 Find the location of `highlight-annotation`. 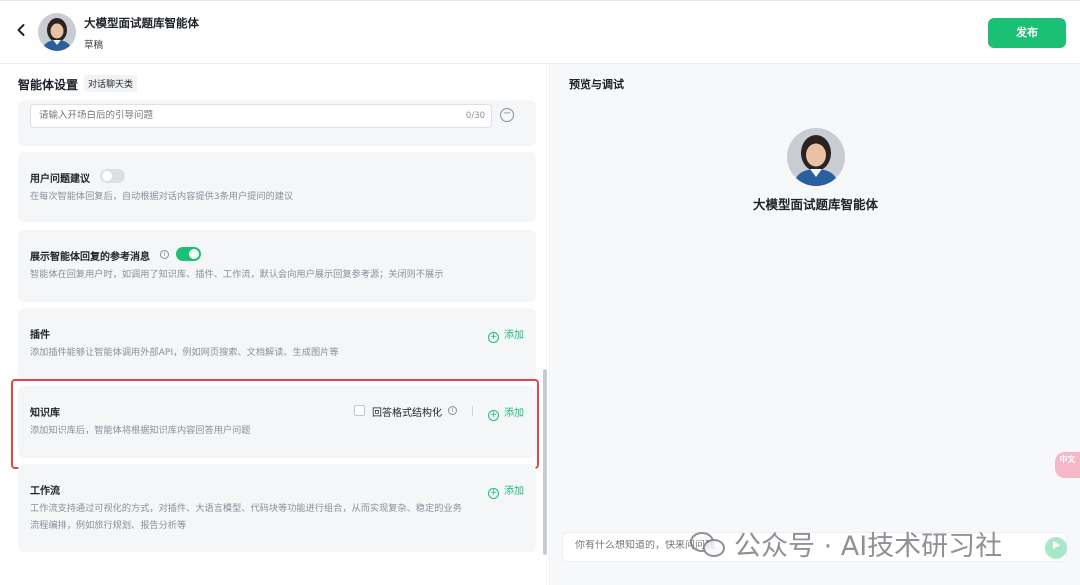

highlight-annotation is located at coordinates (275, 424).